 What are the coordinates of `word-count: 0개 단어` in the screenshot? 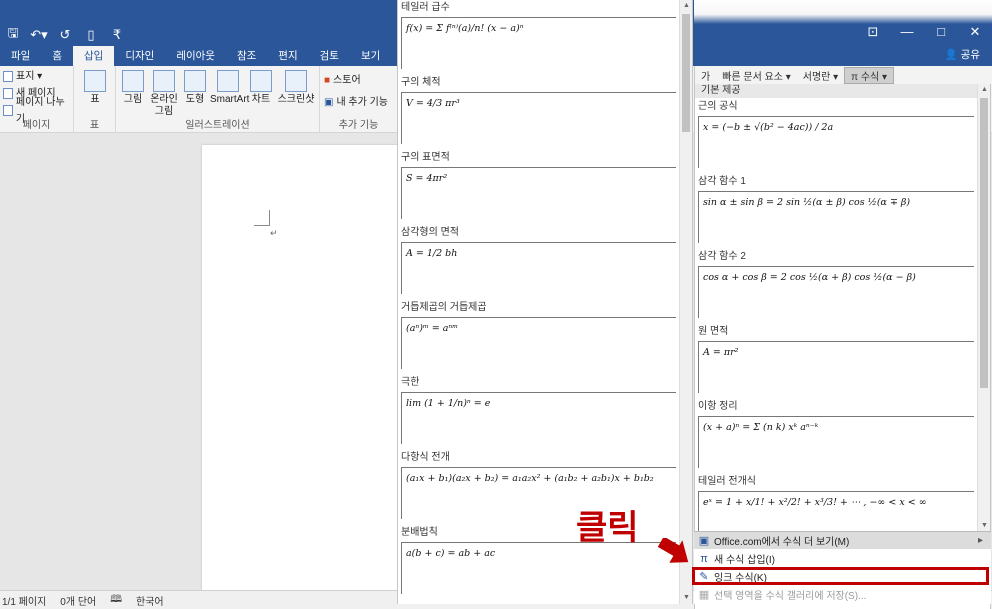 It's located at (78, 600).